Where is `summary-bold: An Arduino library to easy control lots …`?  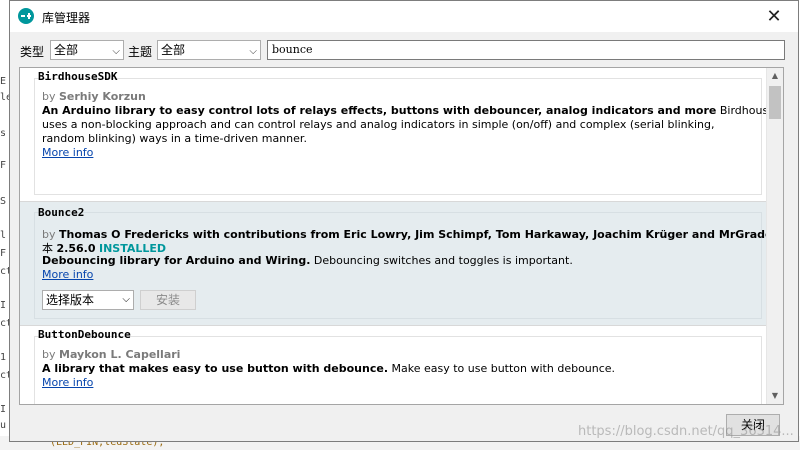 summary-bold: An Arduino library to easy control lots … is located at coordinates (379, 110).